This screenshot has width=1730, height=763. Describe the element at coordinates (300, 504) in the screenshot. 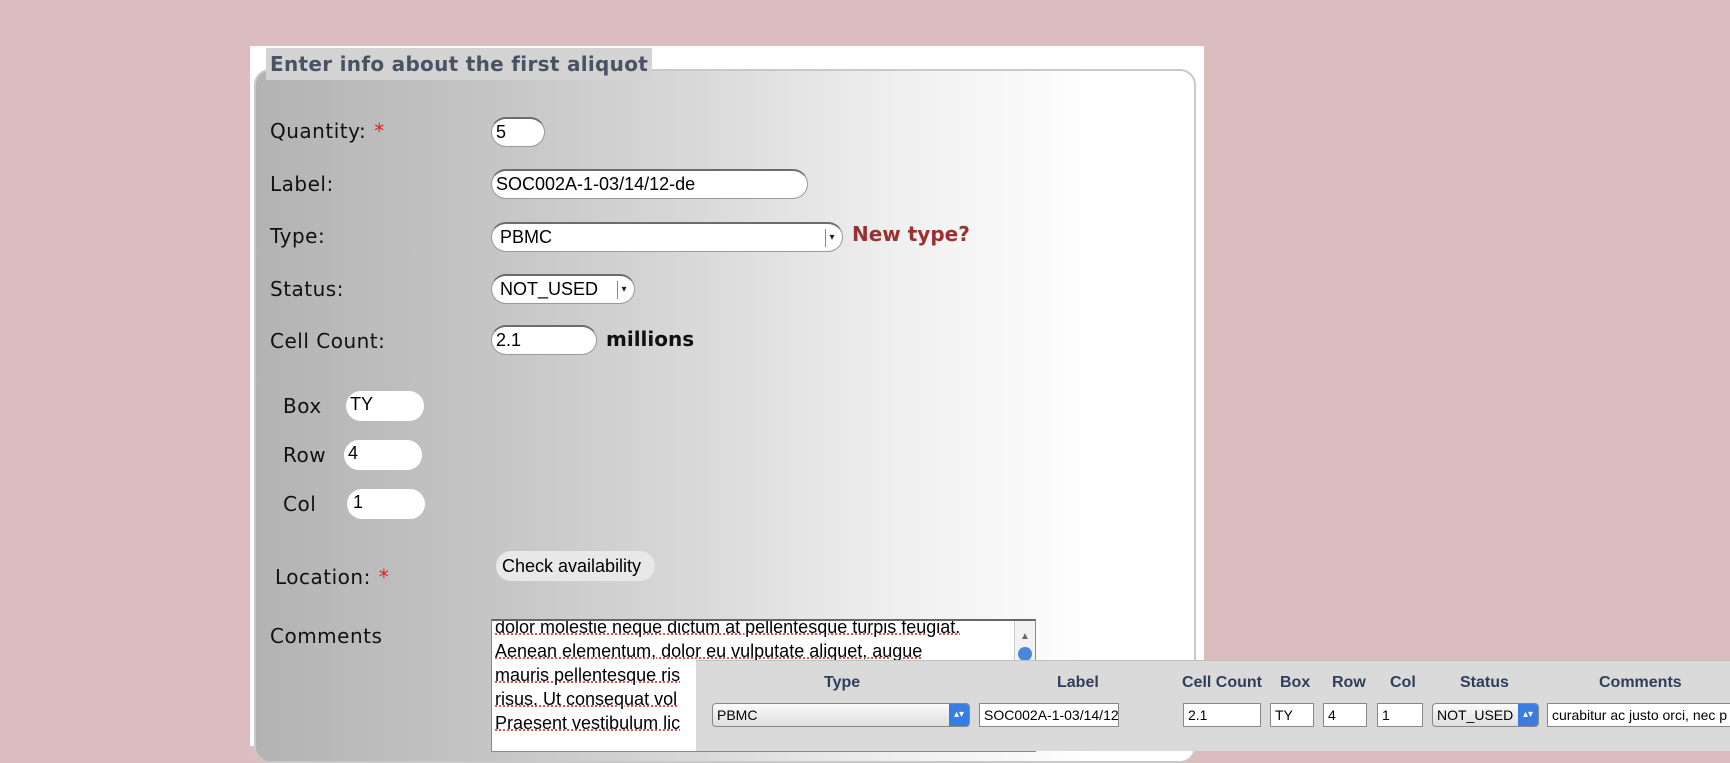

I see `col-label: Col` at that location.